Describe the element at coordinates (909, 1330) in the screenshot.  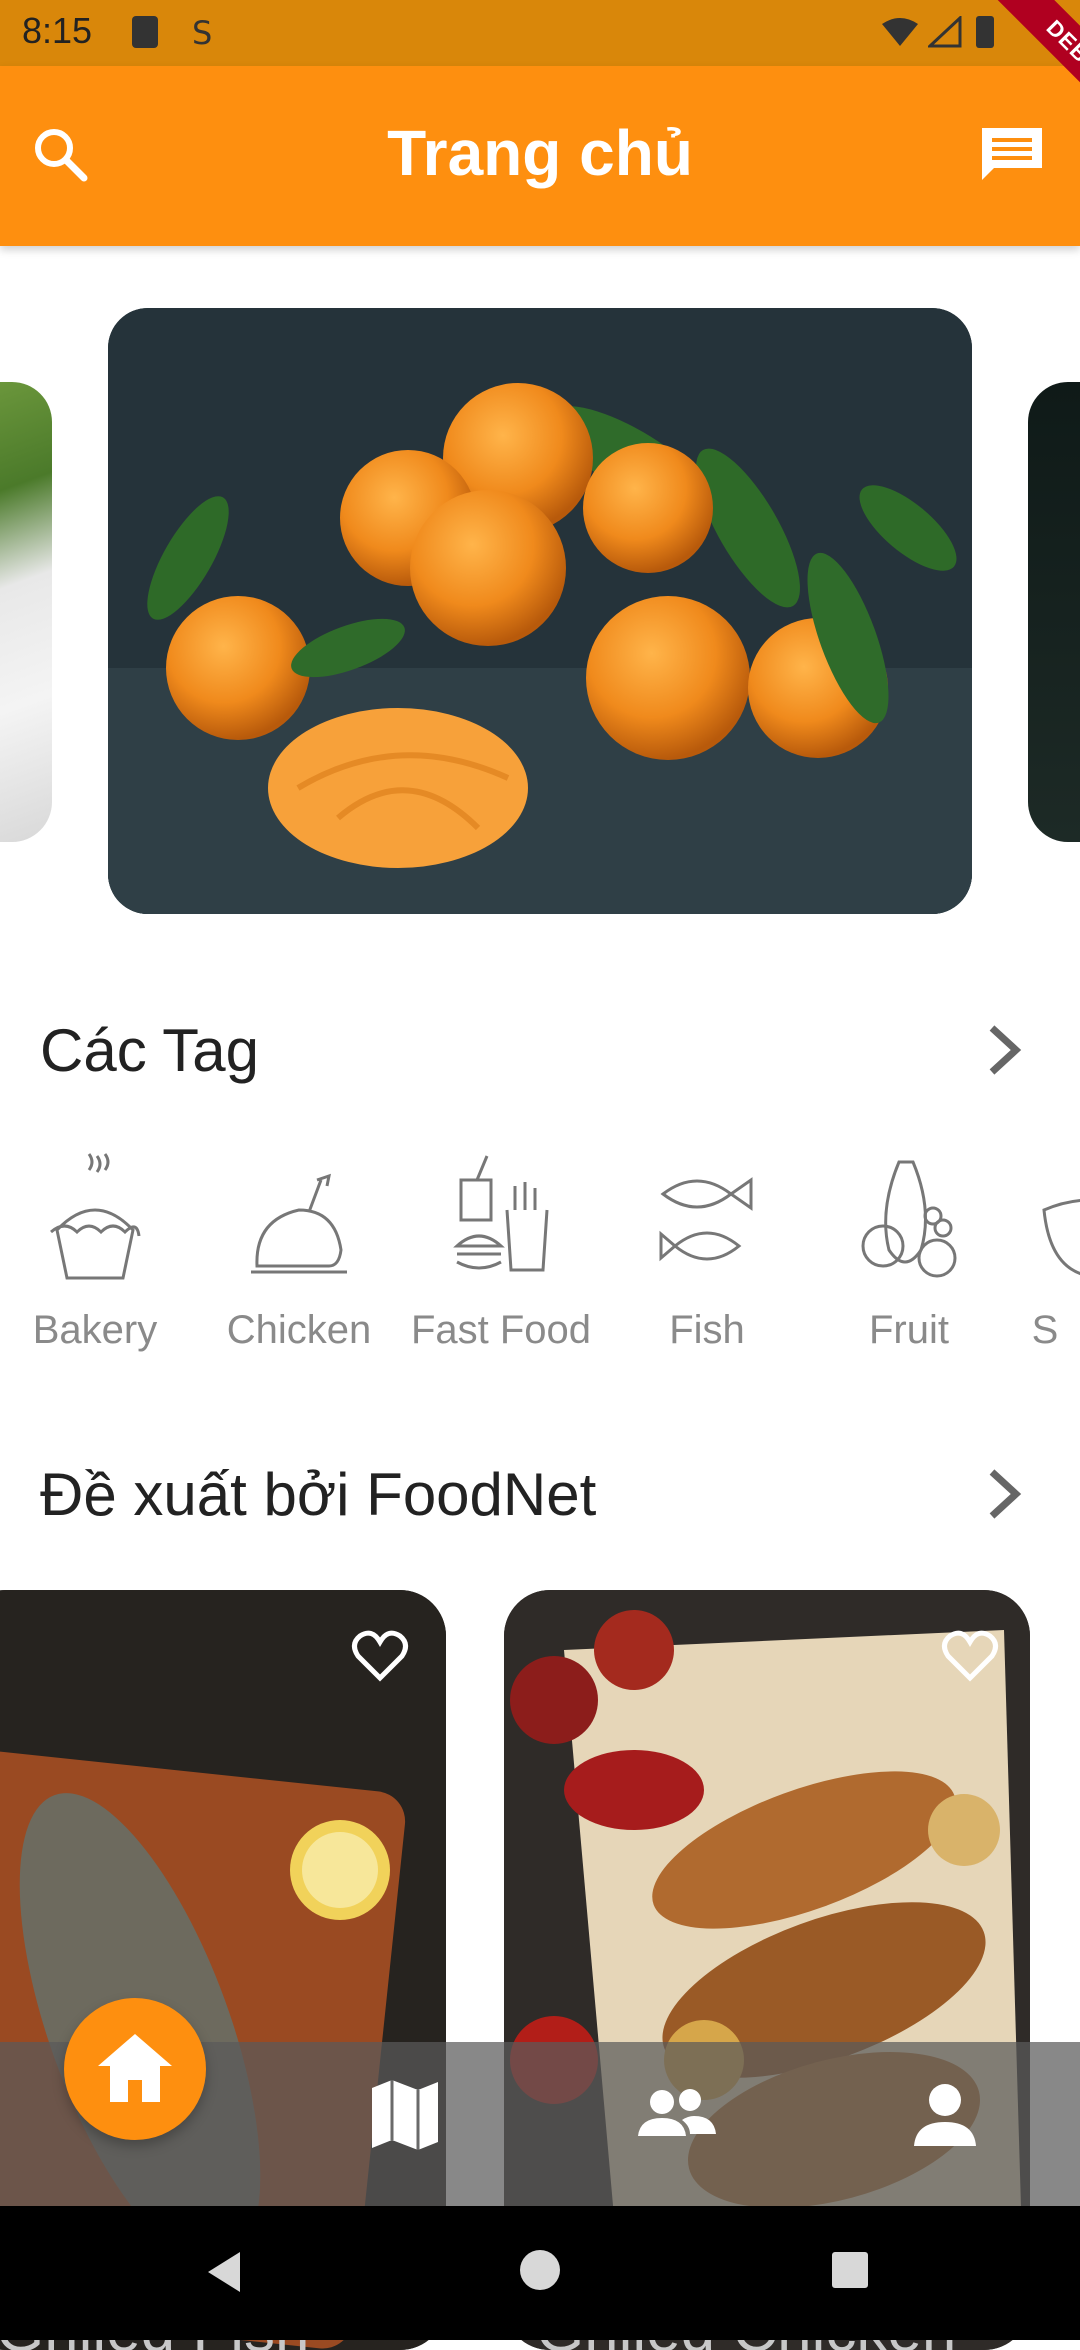
I see `tag-label: Fruit` at that location.